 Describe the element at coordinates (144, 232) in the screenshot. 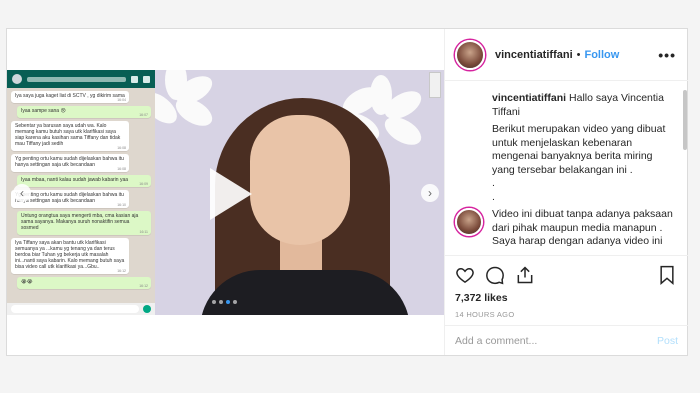

I see `chat-bubble-time: 16:11` at that location.